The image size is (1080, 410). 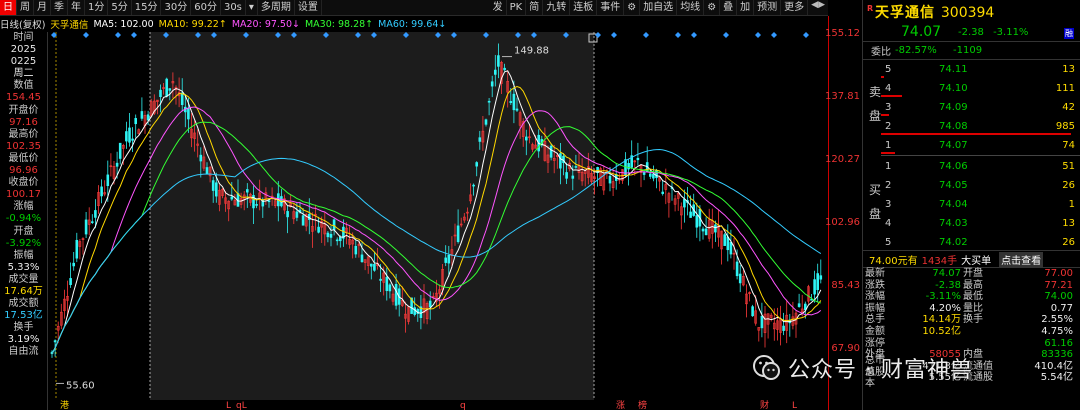 I want to click on period-dropdown-icon: ▾, so click(x=252, y=7).